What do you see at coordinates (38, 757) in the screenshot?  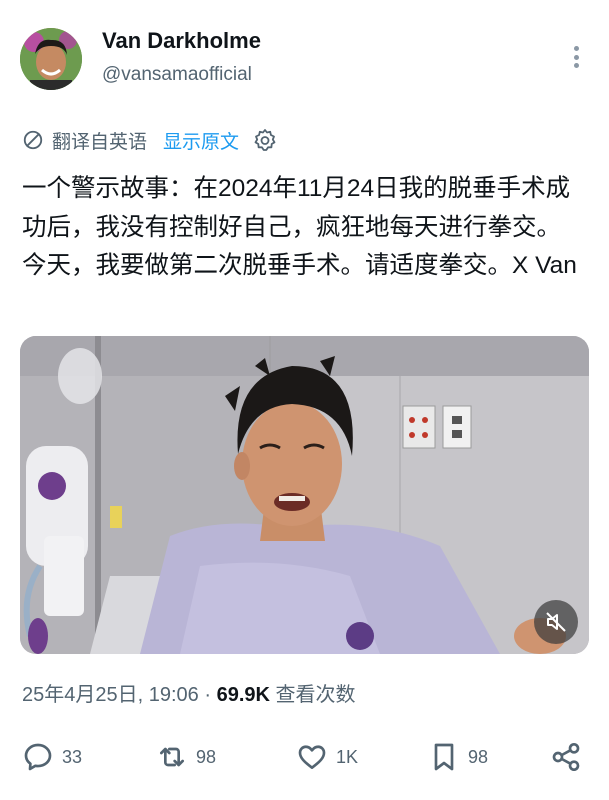 I see `reply-icon` at bounding box center [38, 757].